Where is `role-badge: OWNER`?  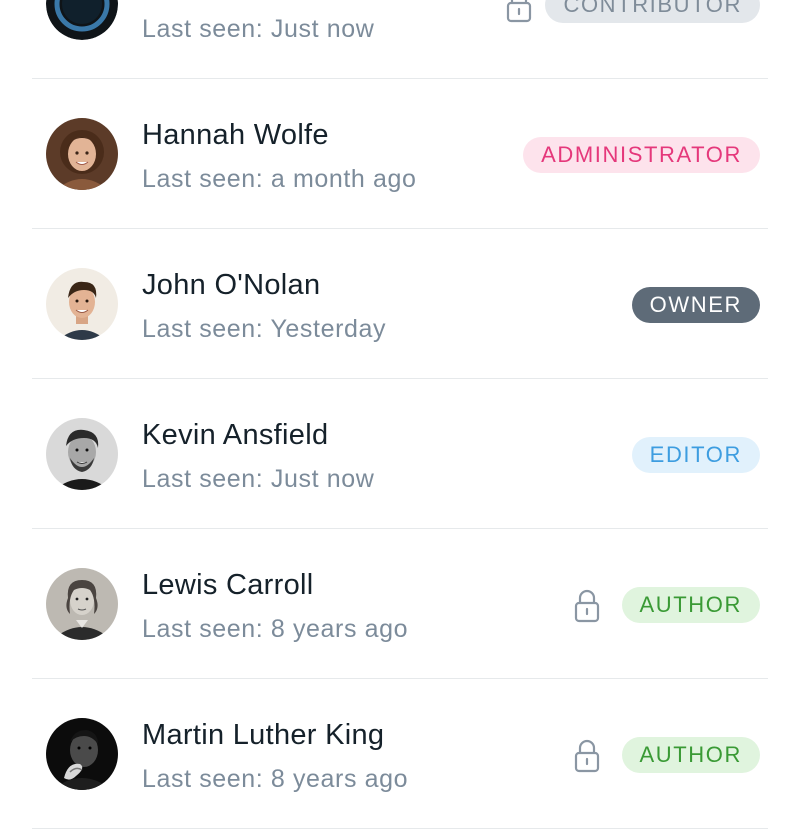
role-badge: OWNER is located at coordinates (695, 305).